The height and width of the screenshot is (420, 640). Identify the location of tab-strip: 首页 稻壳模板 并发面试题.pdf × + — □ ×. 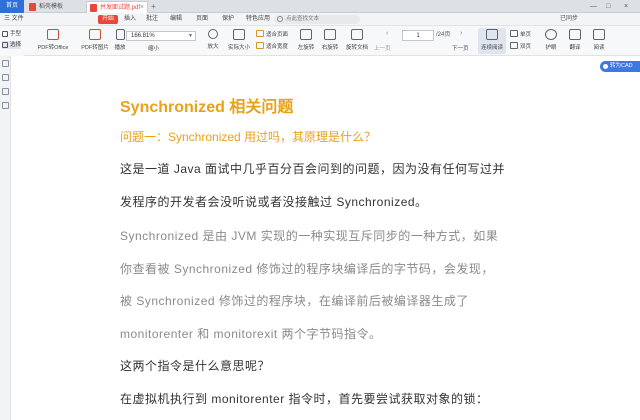
(320, 6).